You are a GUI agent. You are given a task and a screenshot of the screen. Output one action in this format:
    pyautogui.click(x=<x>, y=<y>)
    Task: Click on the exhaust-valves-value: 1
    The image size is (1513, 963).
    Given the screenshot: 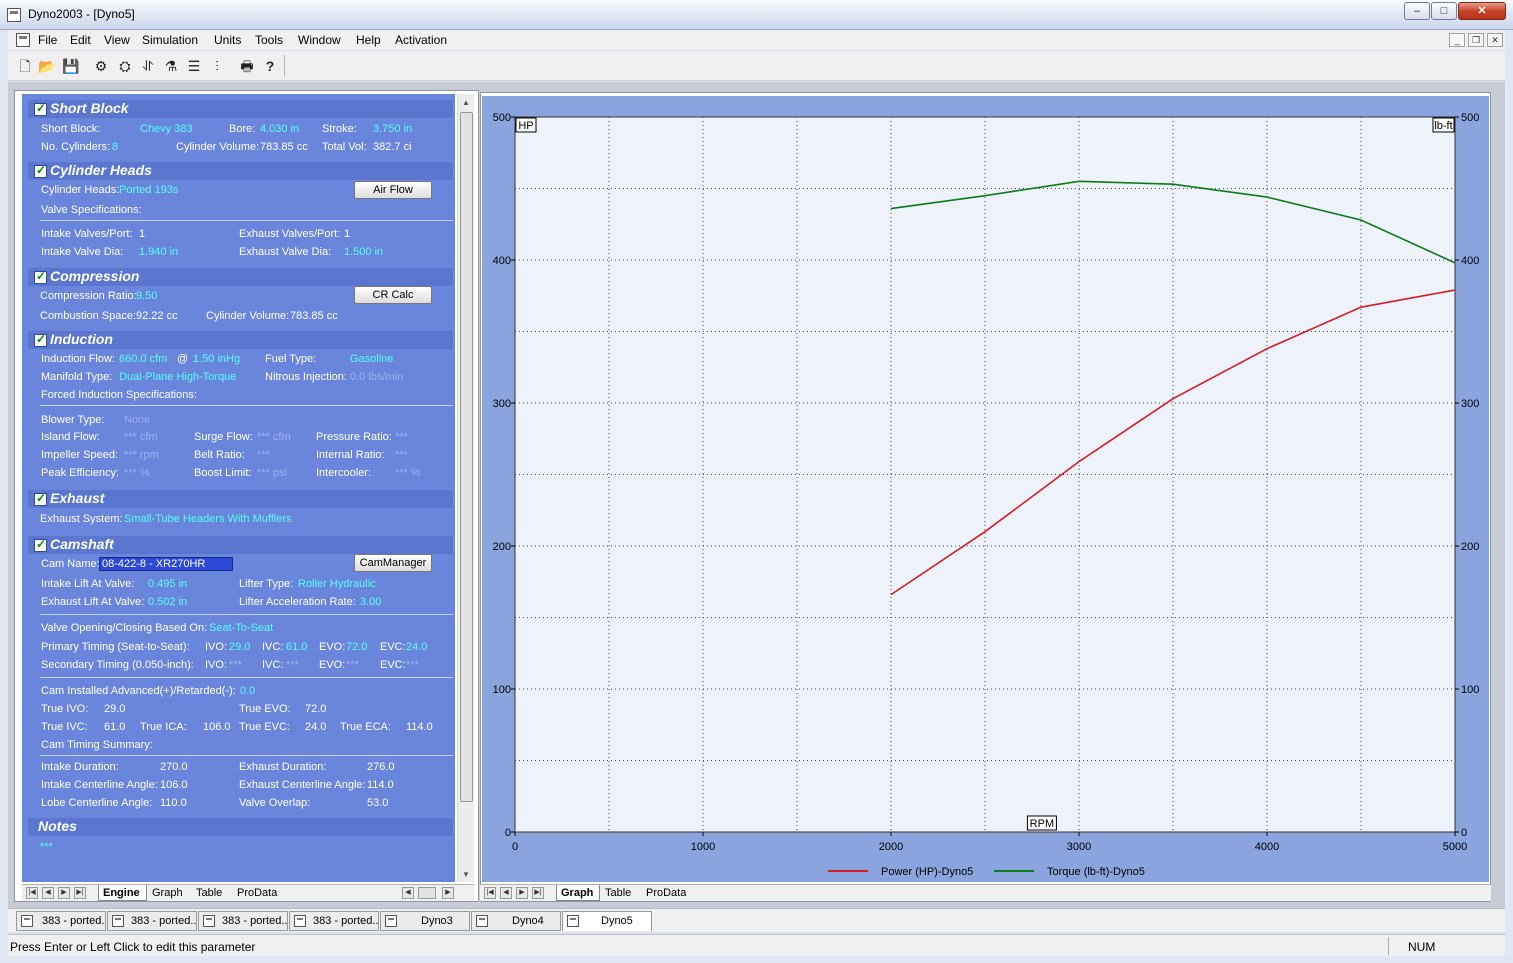 What is the action you would take?
    pyautogui.click(x=347, y=234)
    